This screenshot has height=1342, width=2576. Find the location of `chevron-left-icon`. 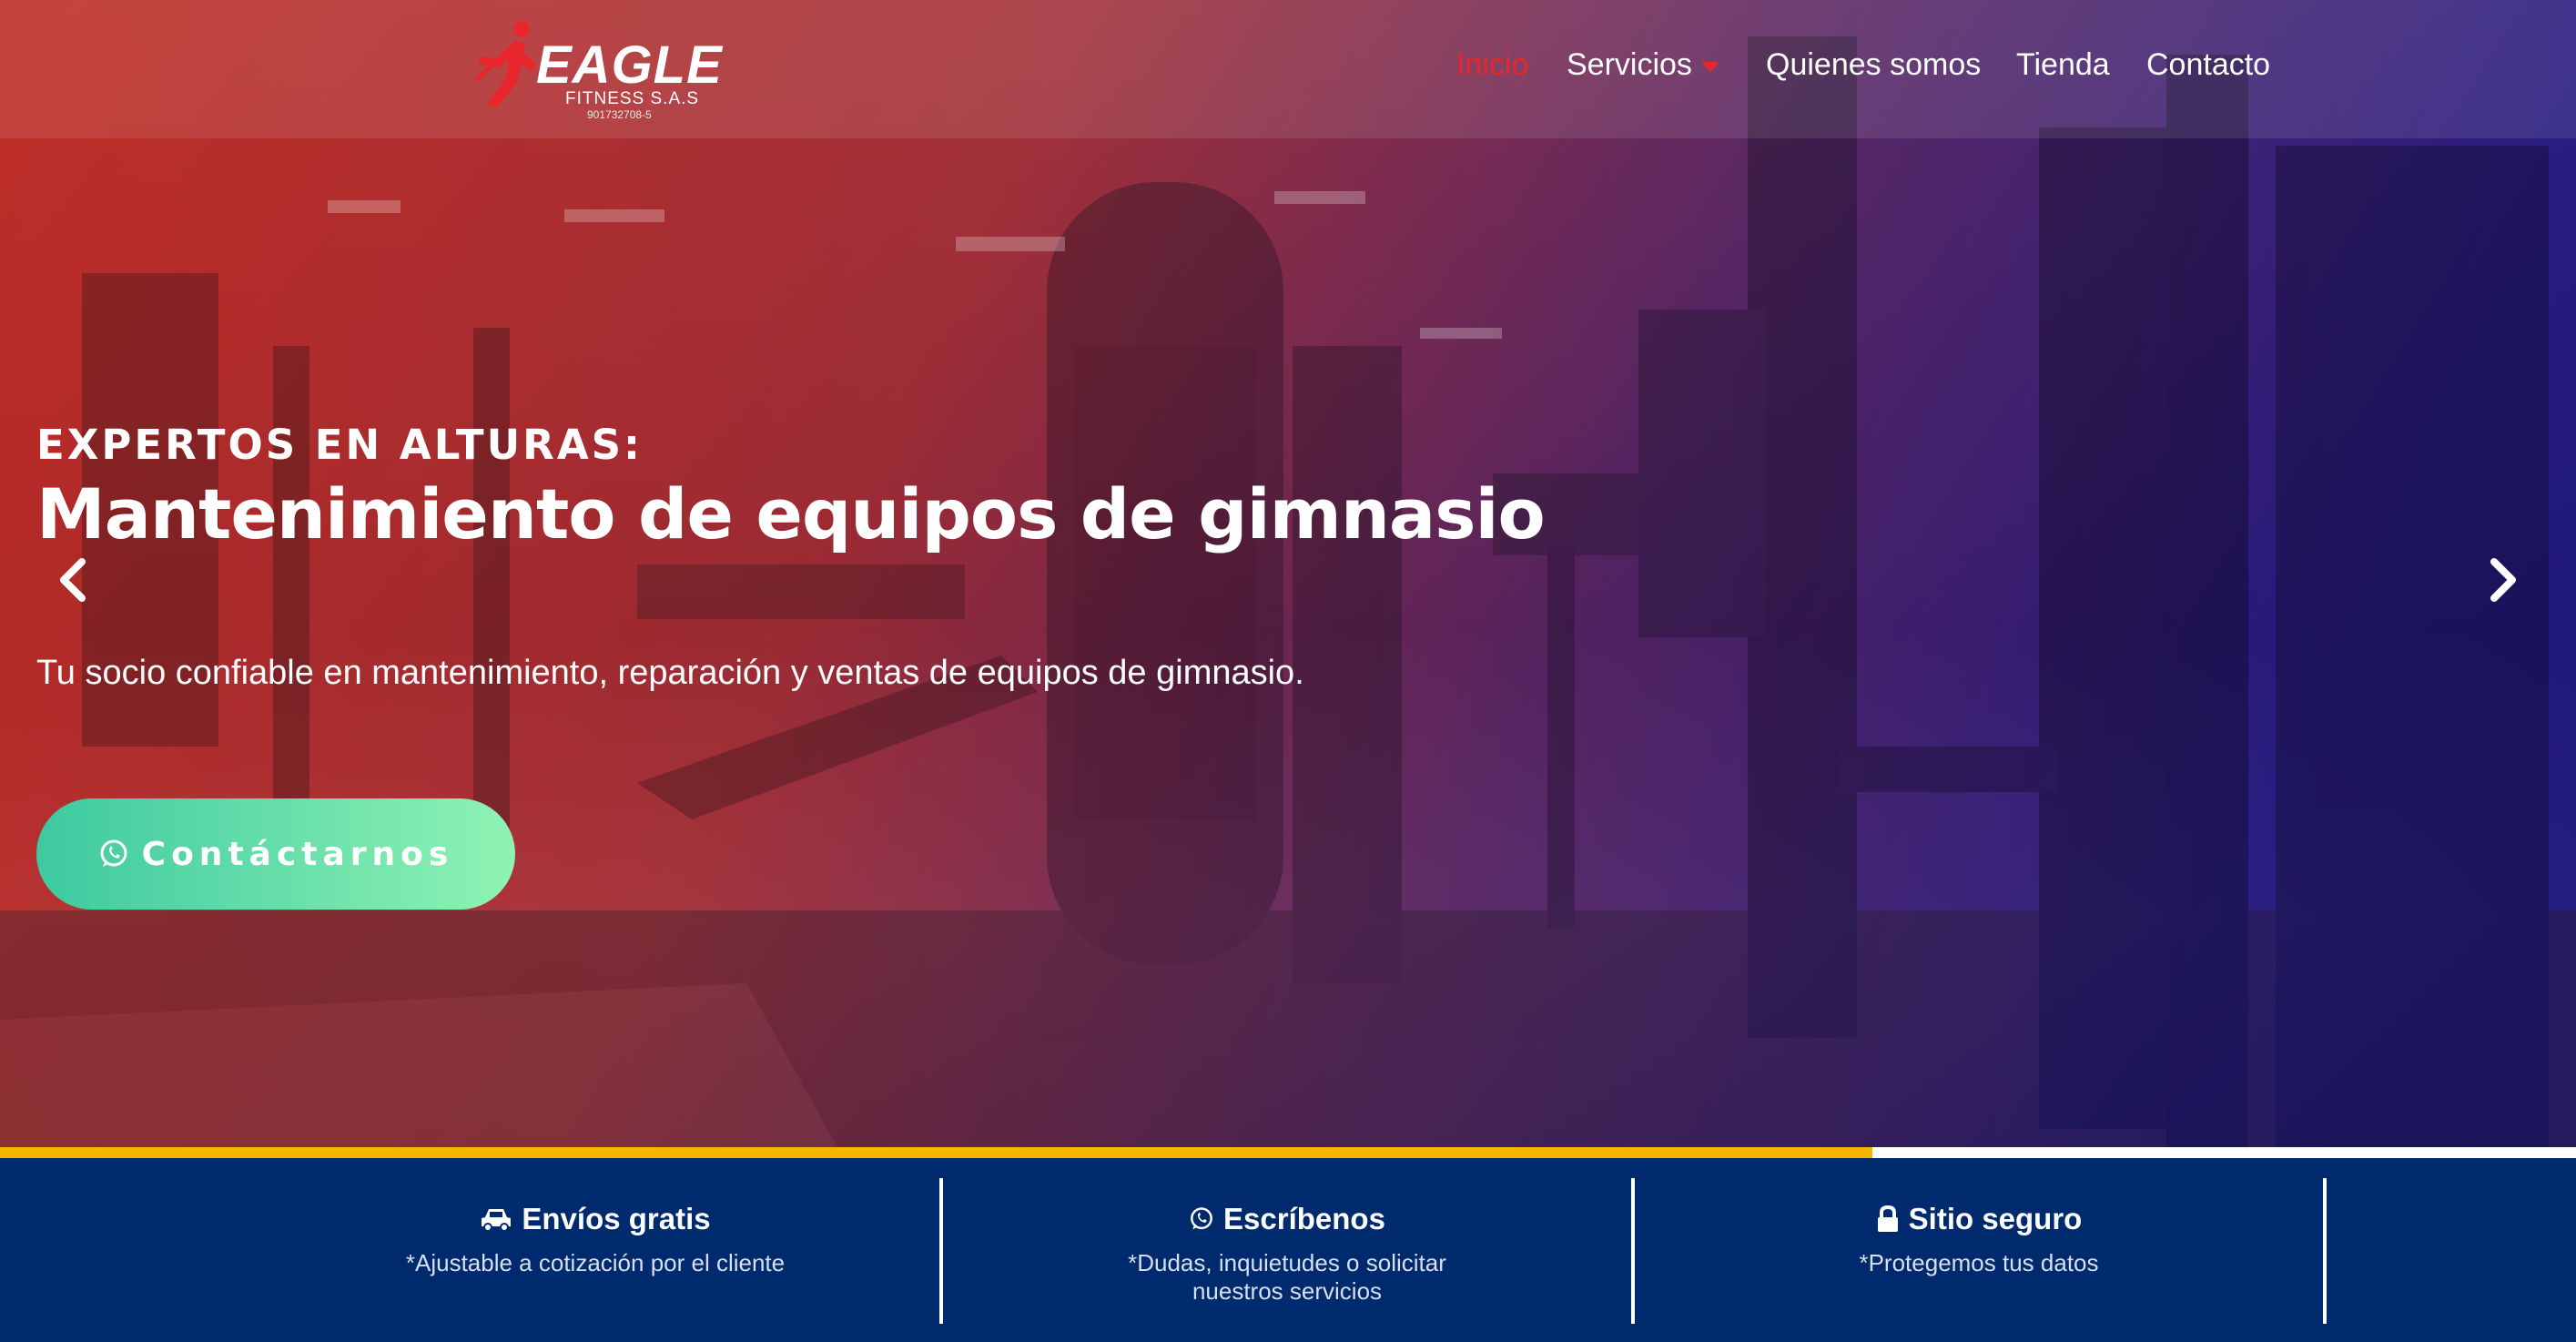

chevron-left-icon is located at coordinates (73, 580).